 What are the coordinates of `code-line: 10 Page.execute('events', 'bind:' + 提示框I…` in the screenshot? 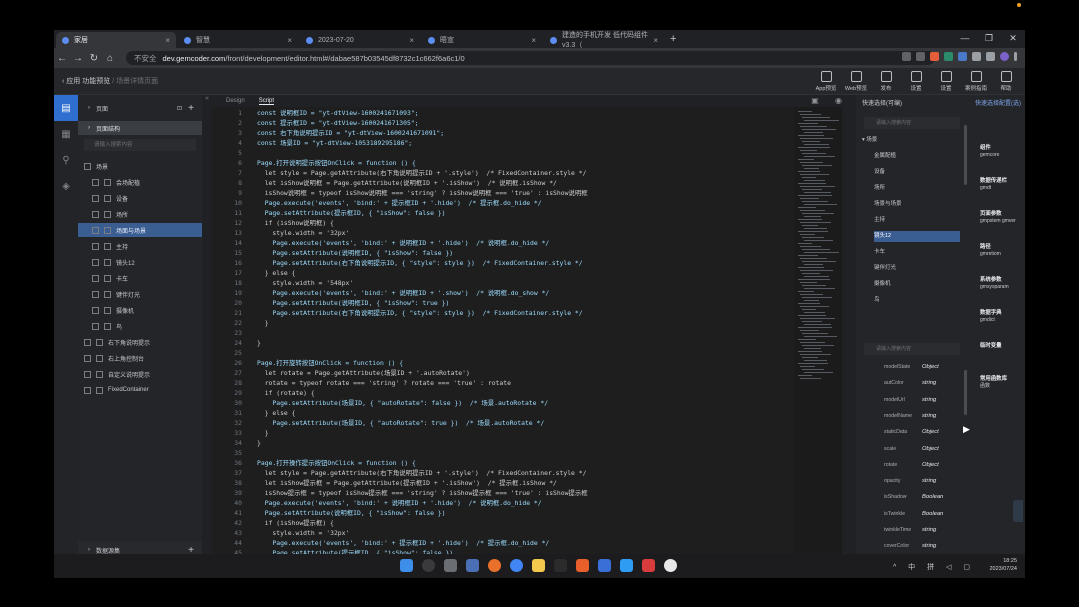 It's located at (527, 203).